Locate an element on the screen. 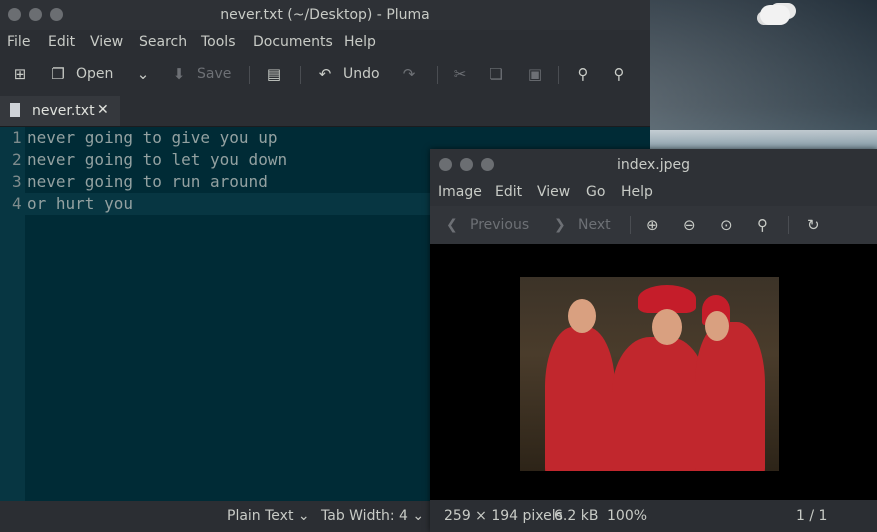 This screenshot has width=877, height=532. wallpaper-cloud is located at coordinates (775, 15).